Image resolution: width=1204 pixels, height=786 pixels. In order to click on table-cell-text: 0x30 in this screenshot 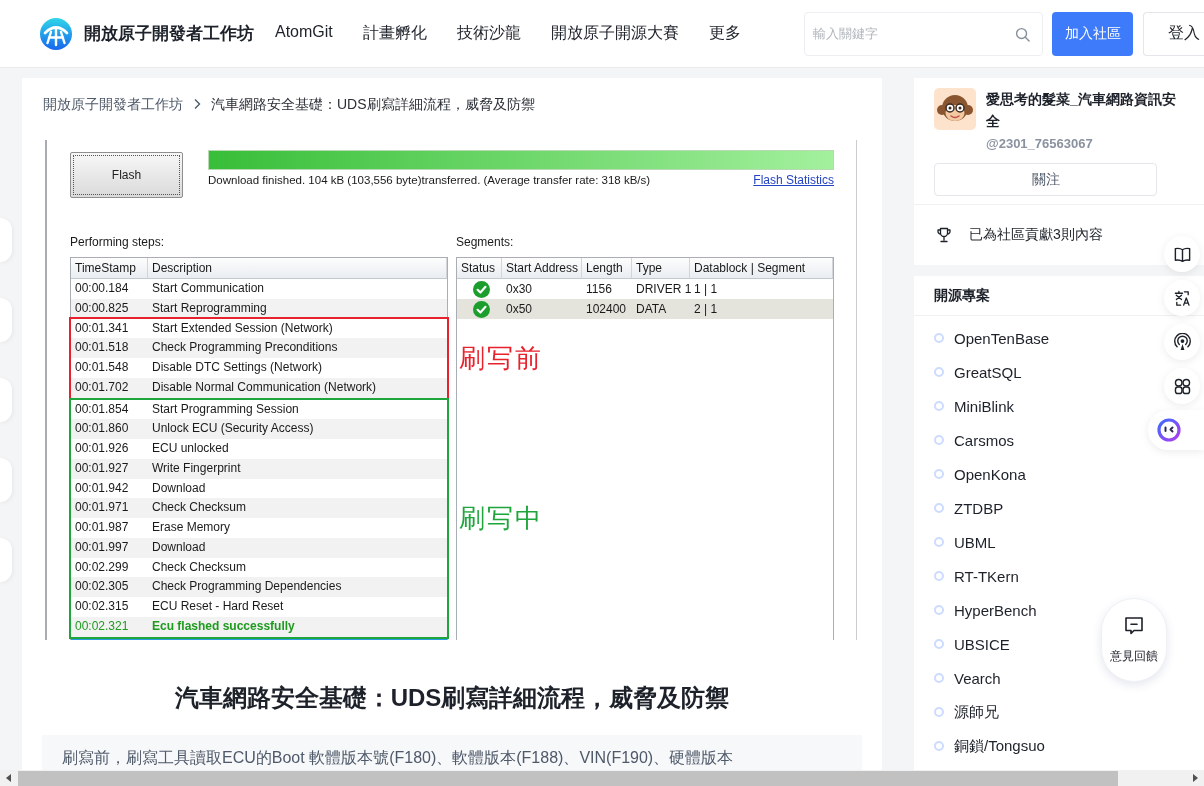, I will do `click(519, 289)`.